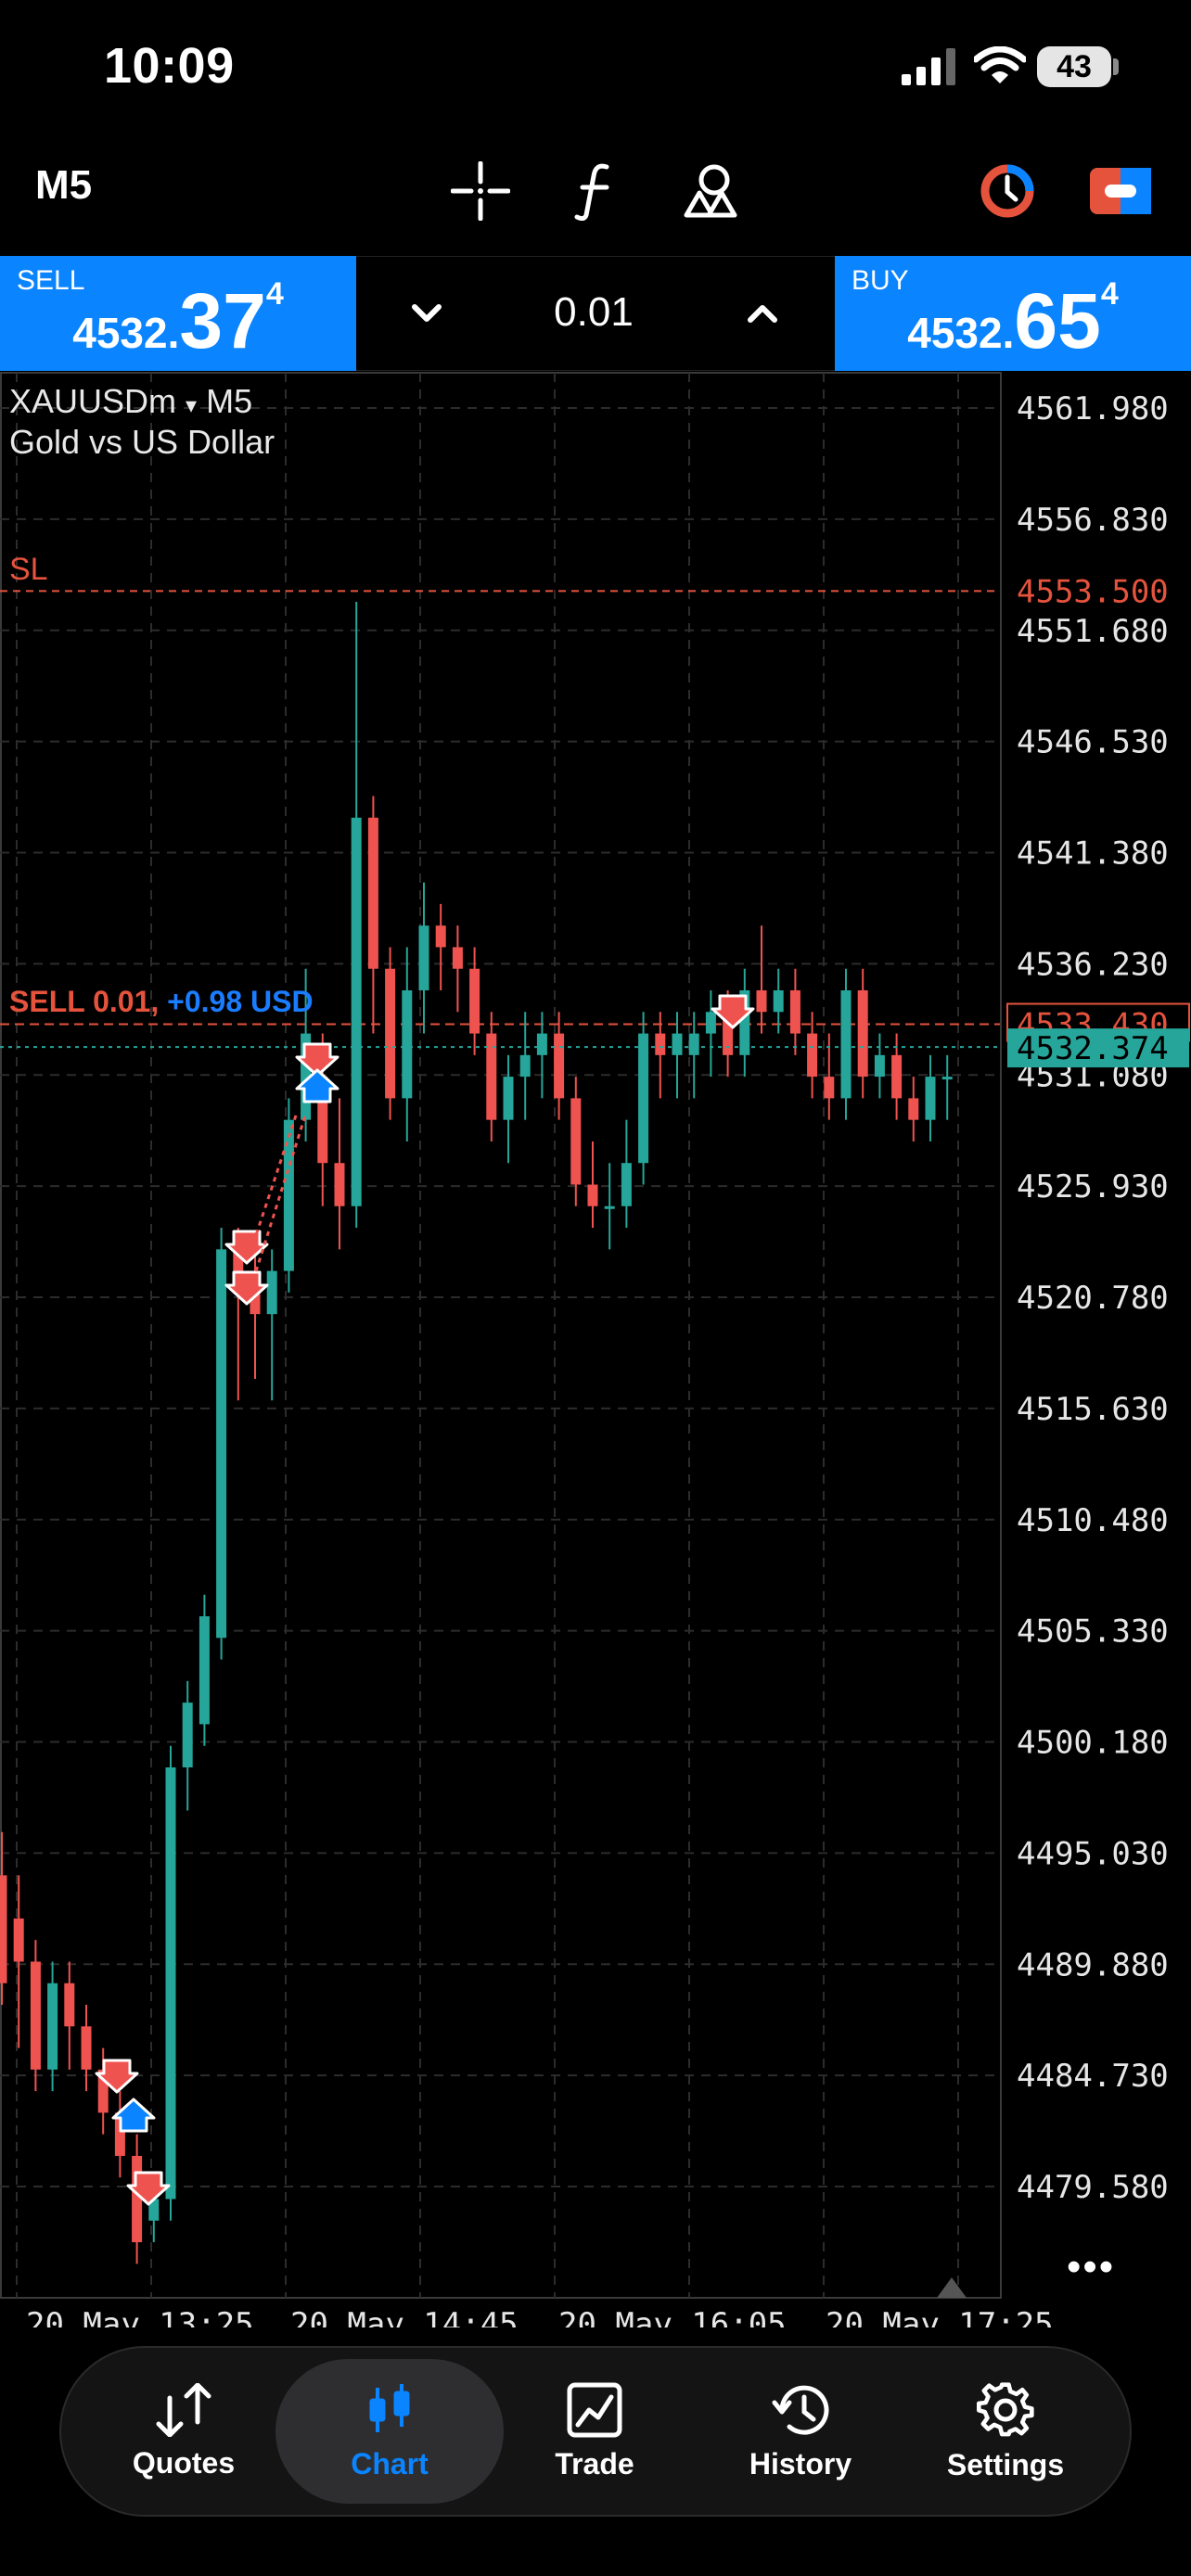 This screenshot has height=2576, width=1191. I want to click on symbol-description: Gold vs US Dollar, so click(142, 442).